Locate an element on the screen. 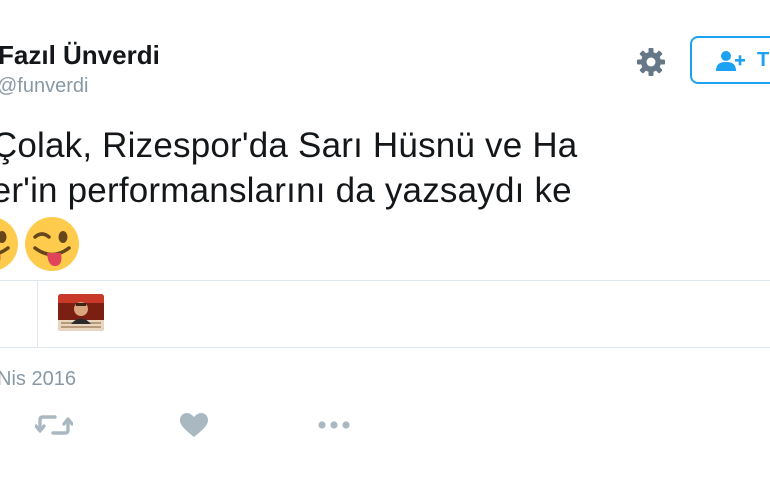 This screenshot has height=485, width=770. gear-icon is located at coordinates (651, 62).